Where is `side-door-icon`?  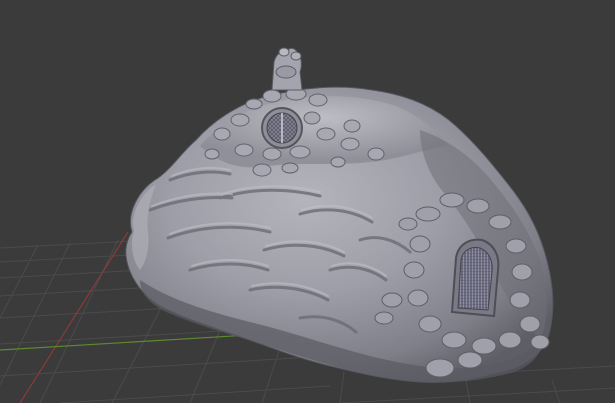 side-door-icon is located at coordinates (475, 278).